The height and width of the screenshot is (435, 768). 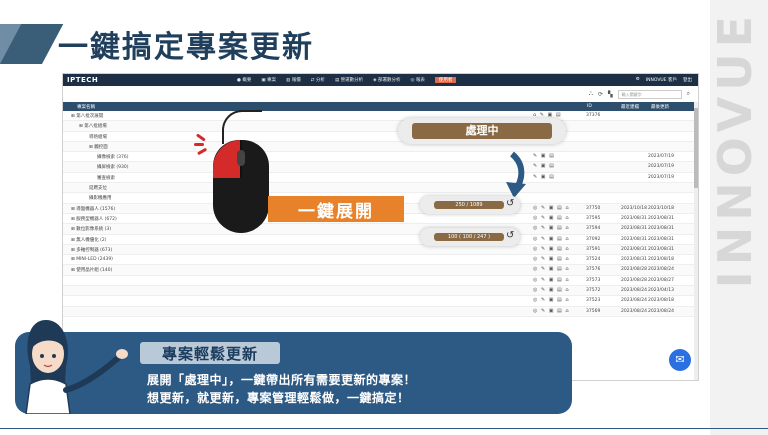 I want to click on scrollbar-thumb, so click(x=696, y=148).